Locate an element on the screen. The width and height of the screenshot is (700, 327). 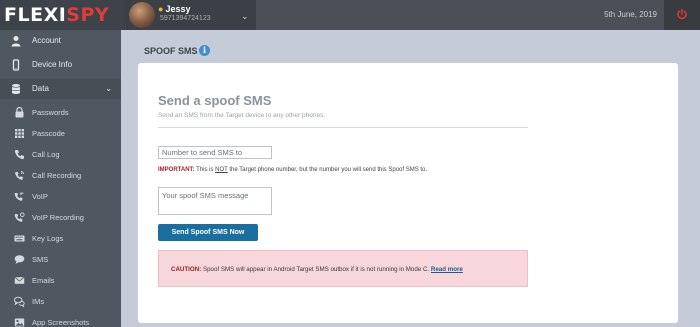
sidebar-item-account: Account is located at coordinates (60, 41).